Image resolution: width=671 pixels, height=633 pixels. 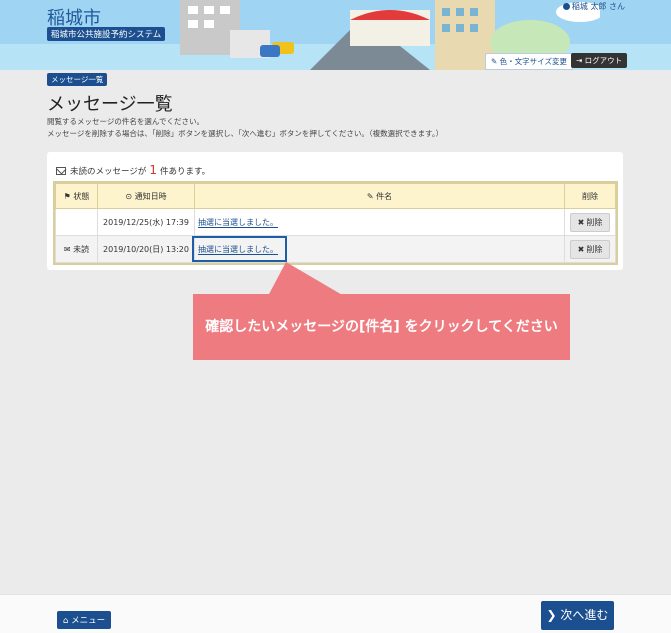 I want to click on chevron-right-icon: ❯, so click(x=553, y=615).